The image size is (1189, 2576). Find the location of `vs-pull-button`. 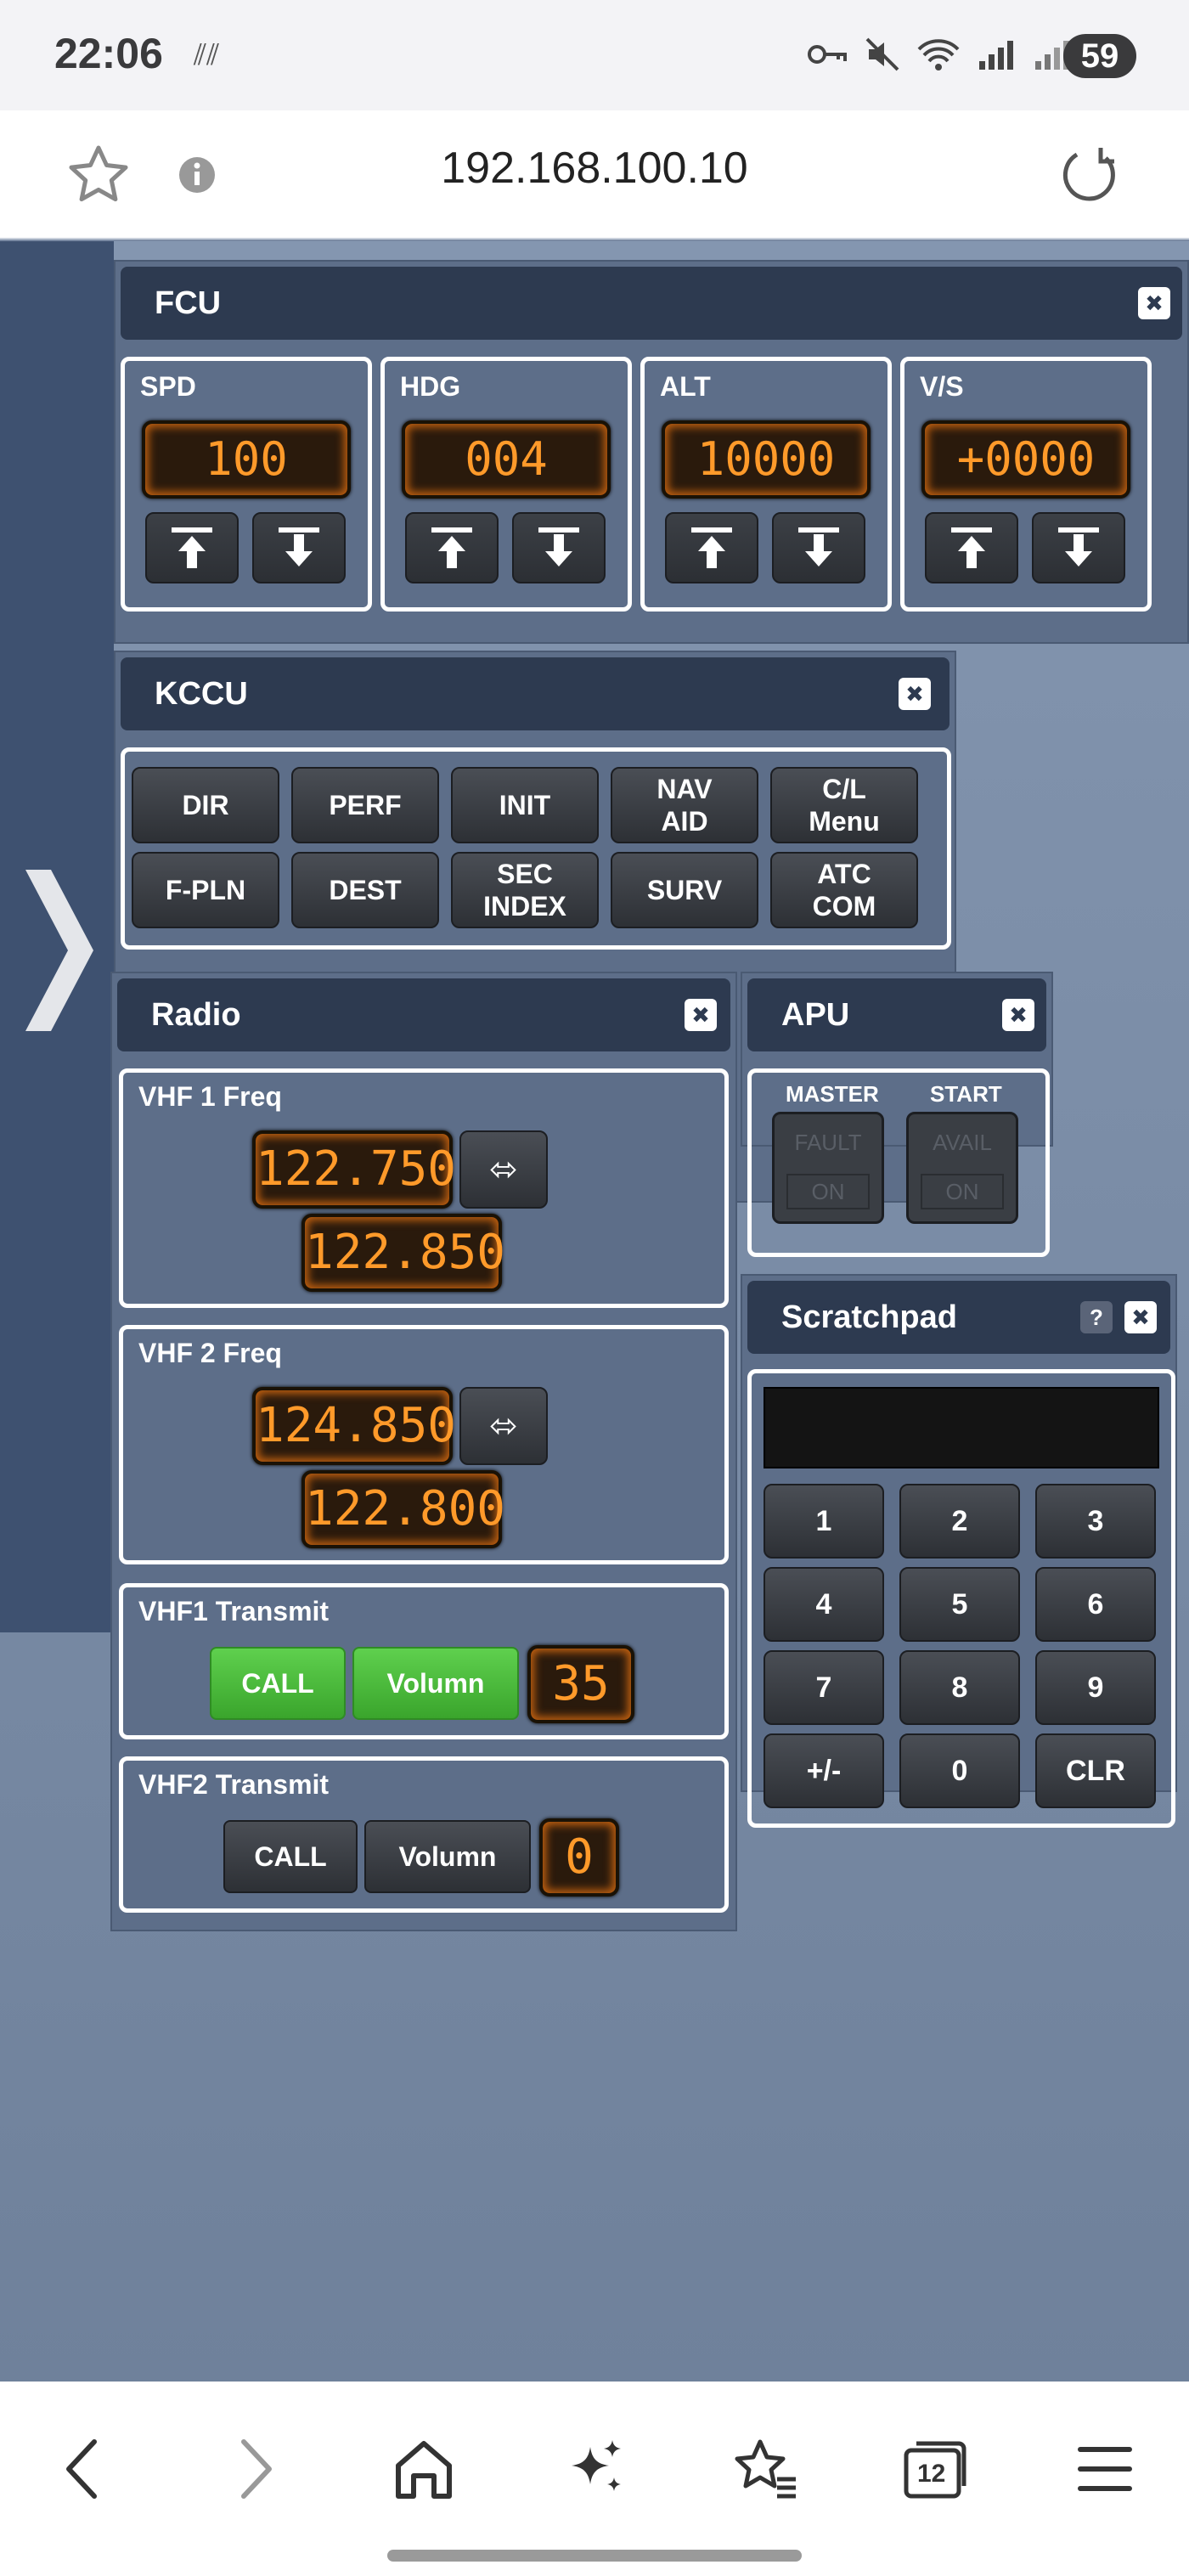

vs-pull-button is located at coordinates (1078, 547).